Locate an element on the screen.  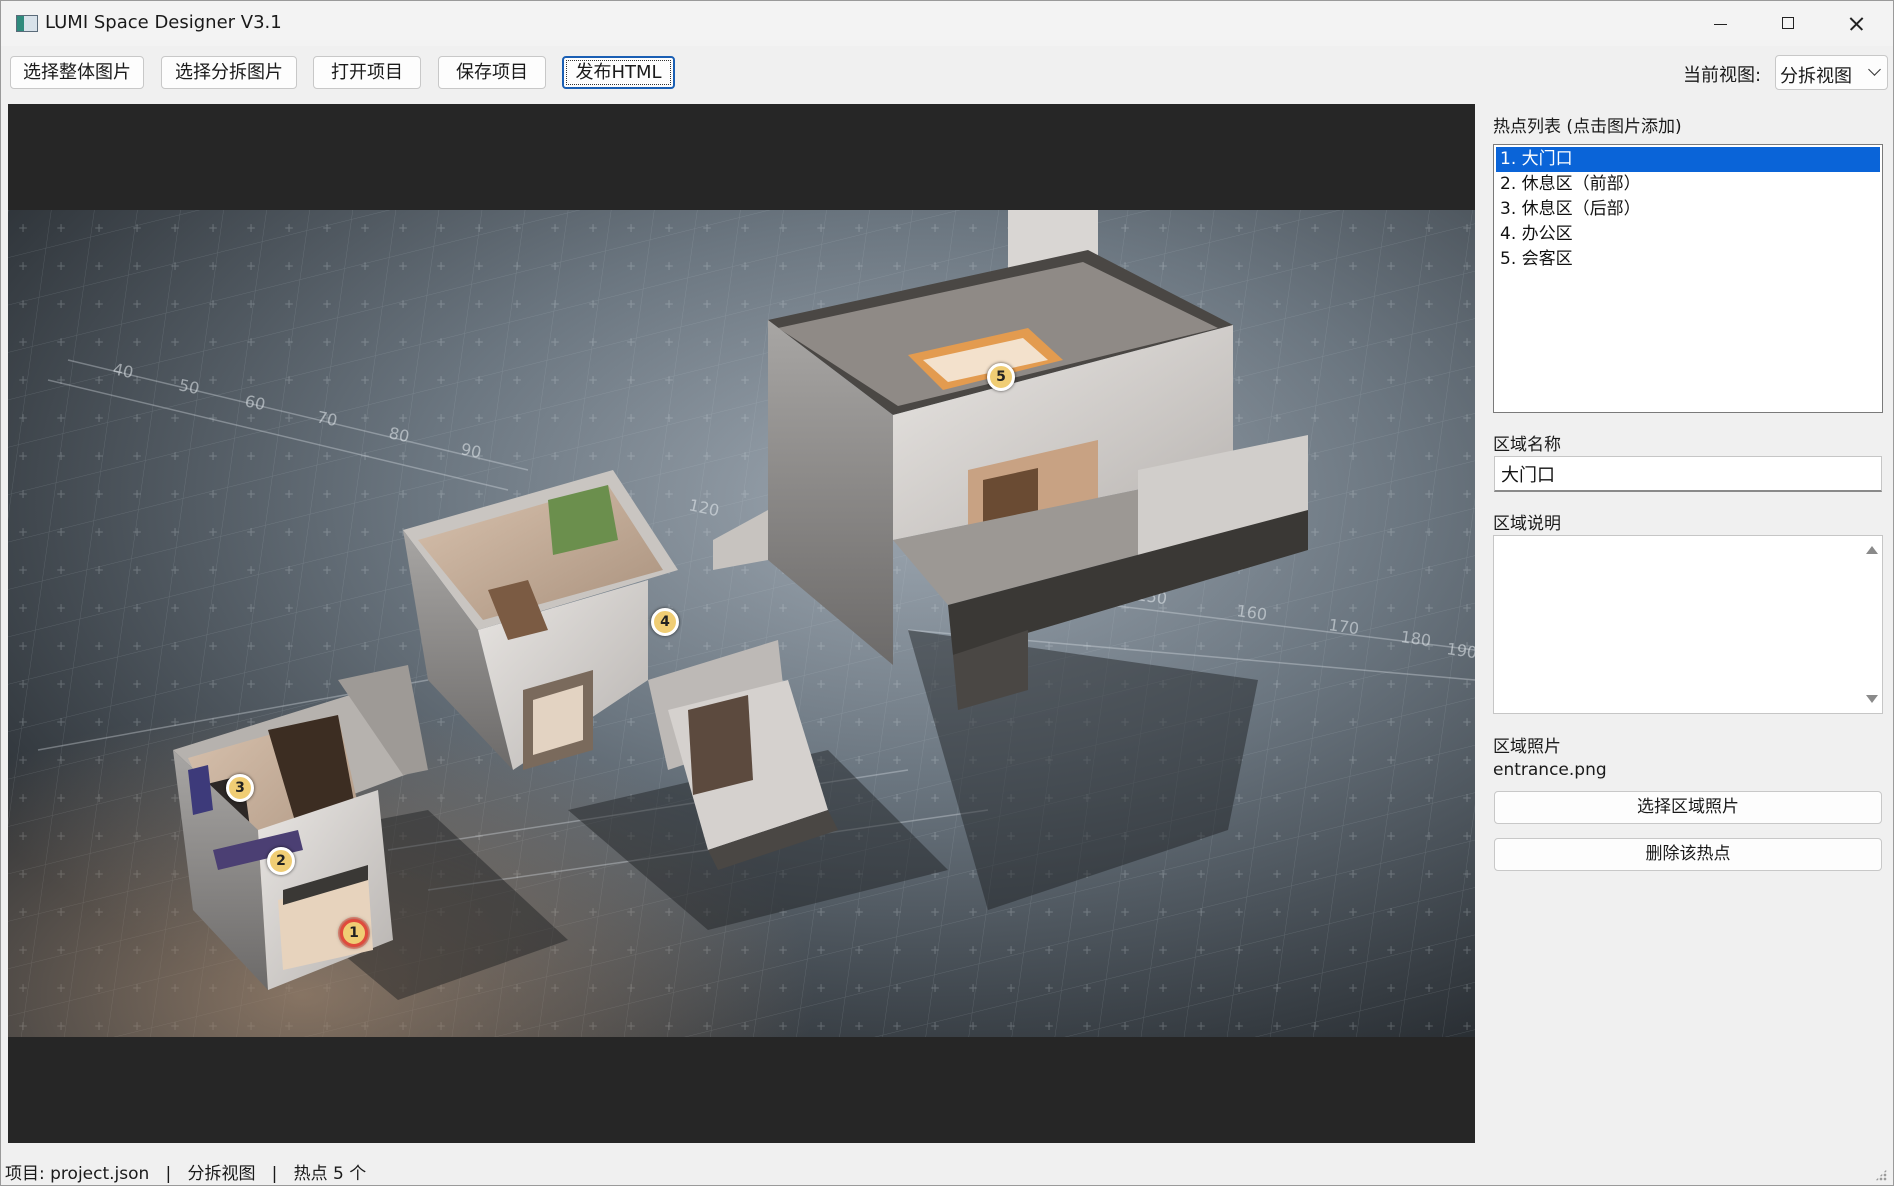
chevron-down-icon is located at coordinates (1874, 69).